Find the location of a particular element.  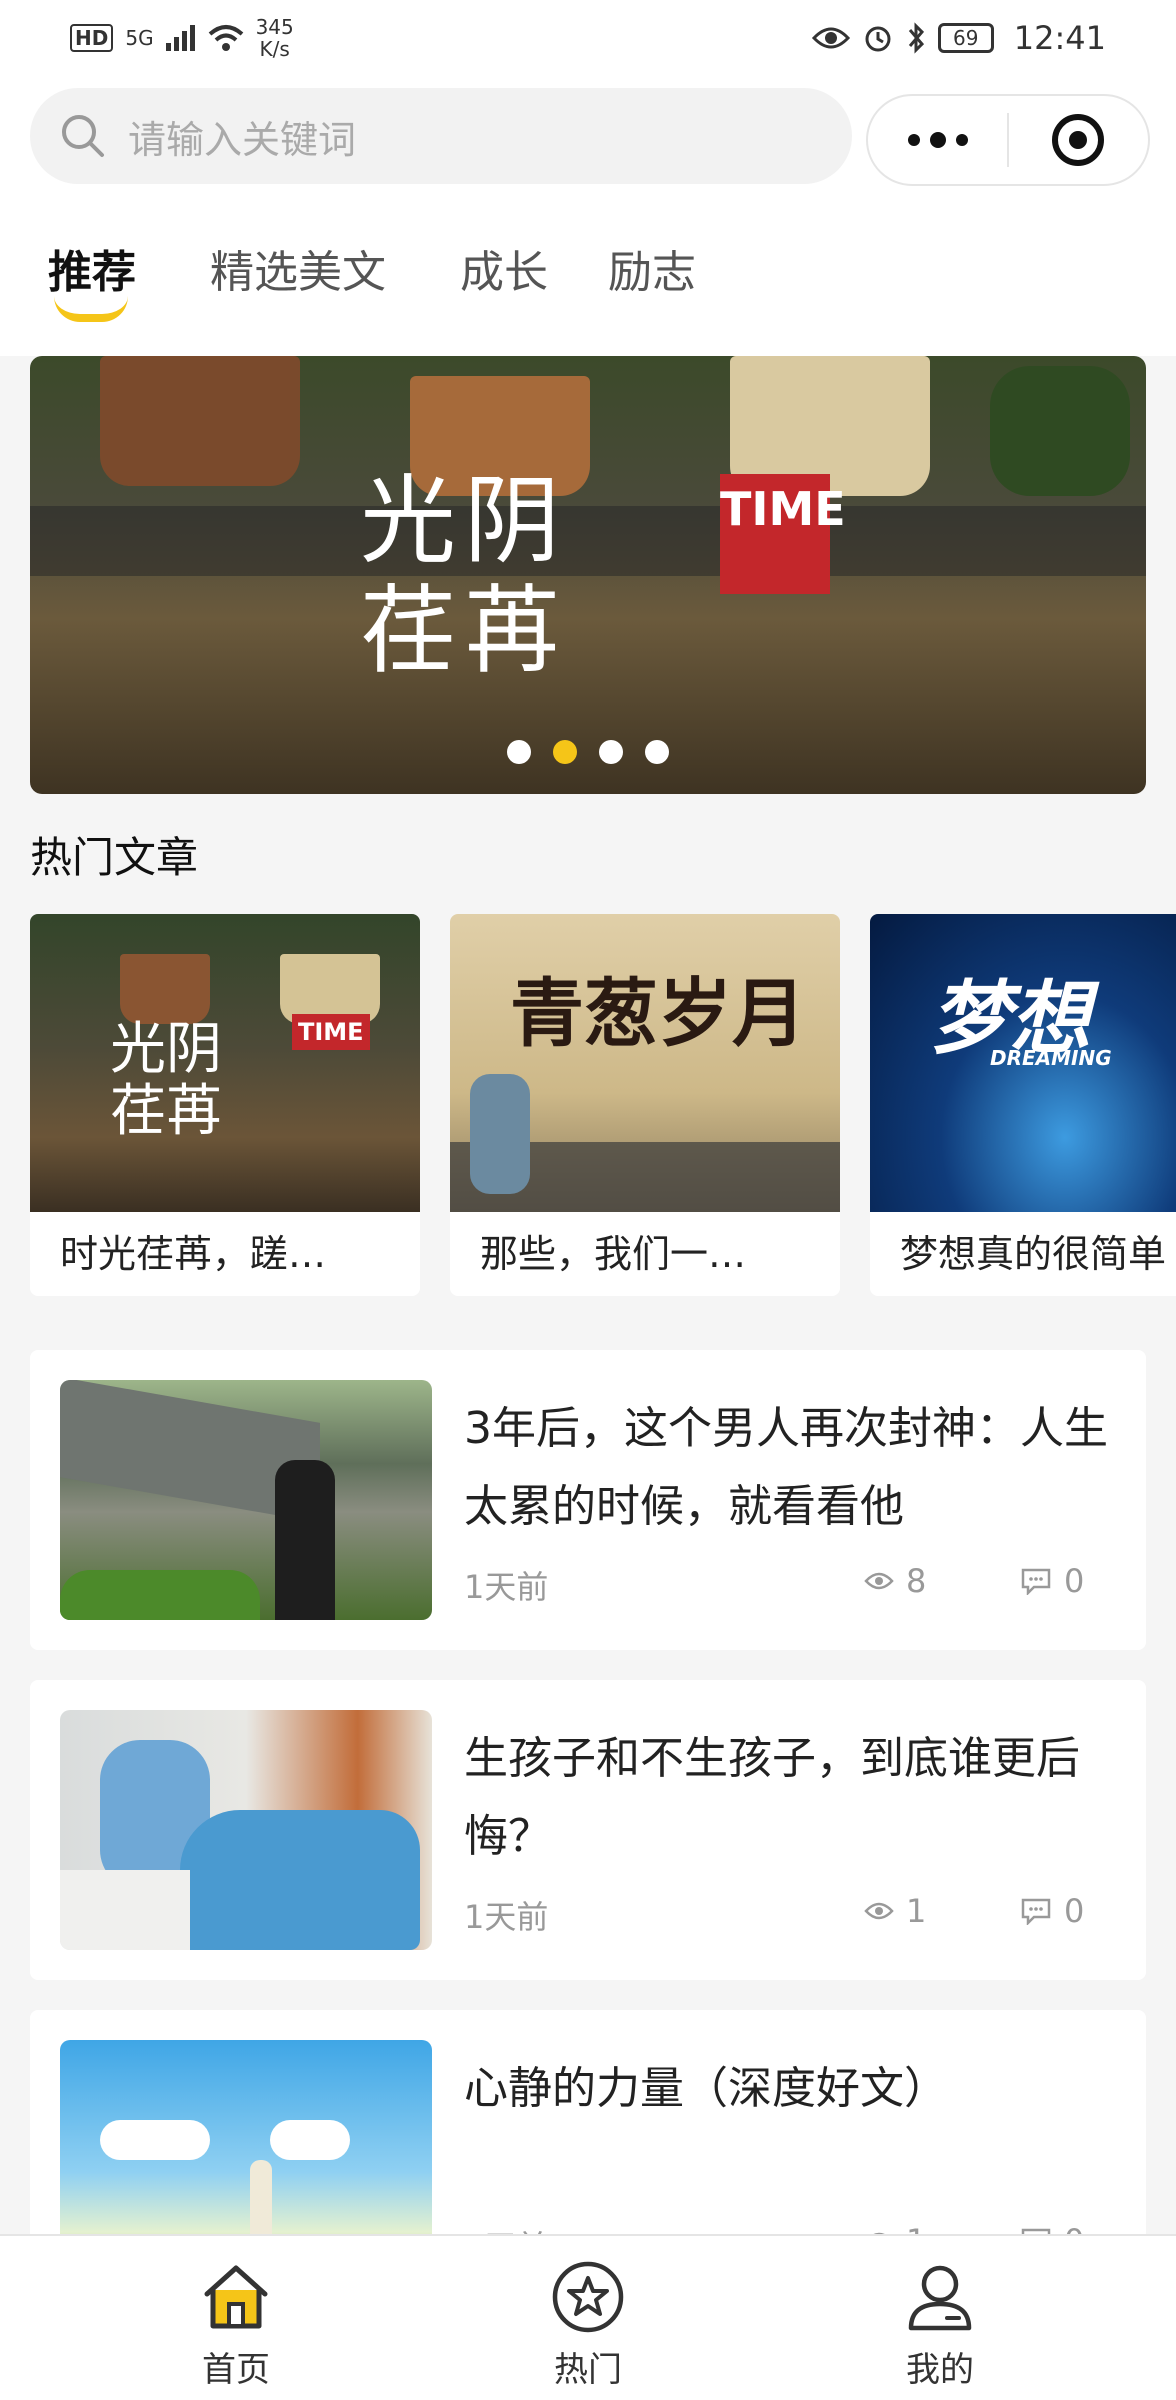

search-bar: 请输入关键词 is located at coordinates (441, 136).